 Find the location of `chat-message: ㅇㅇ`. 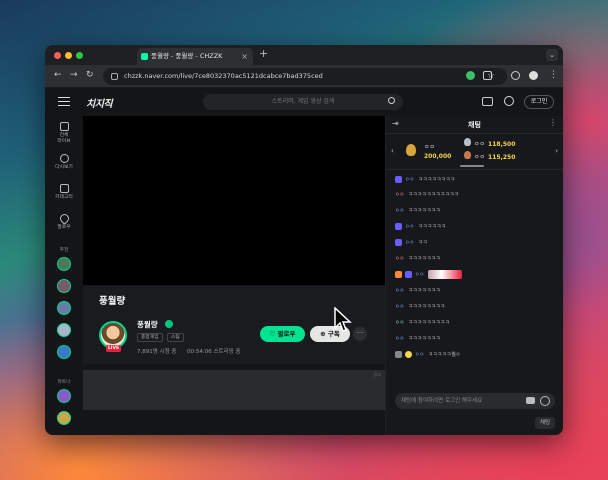

chat-message: ㅇㅇ is located at coordinates (429, 274).